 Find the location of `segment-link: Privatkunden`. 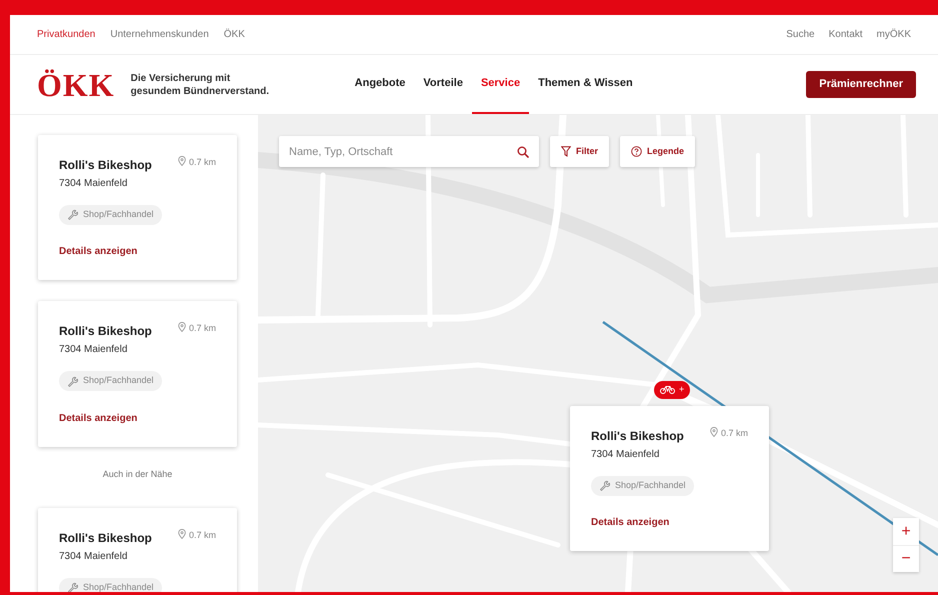

segment-link: Privatkunden is located at coordinates (66, 34).